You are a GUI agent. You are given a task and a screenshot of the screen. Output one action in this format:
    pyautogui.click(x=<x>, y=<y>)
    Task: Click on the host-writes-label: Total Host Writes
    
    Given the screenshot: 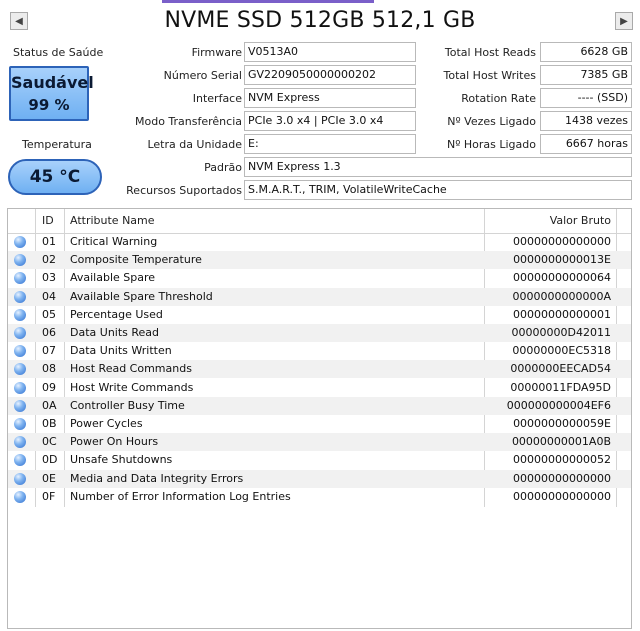 What is the action you would take?
    pyautogui.click(x=489, y=75)
    